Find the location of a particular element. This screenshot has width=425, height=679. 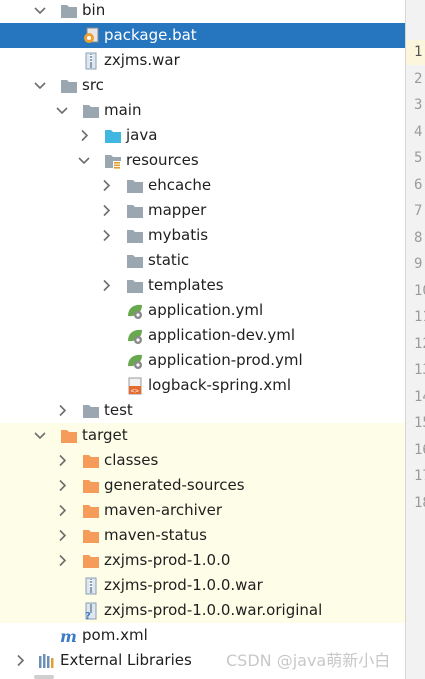

bat-gear-icon is located at coordinates (91, 36).